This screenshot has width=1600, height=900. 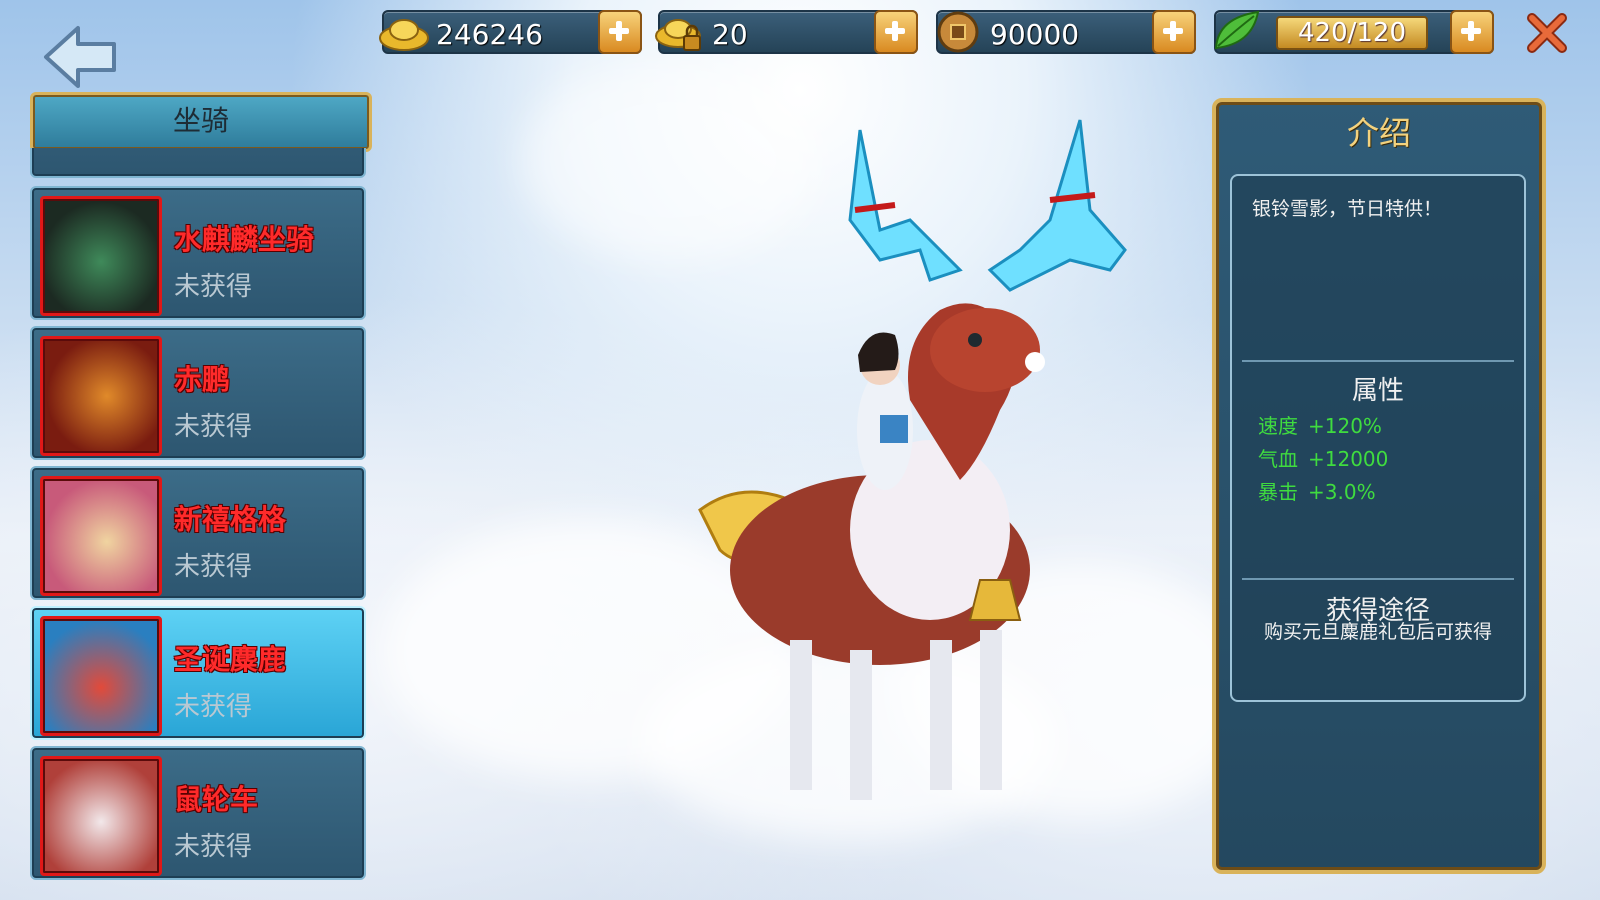 What do you see at coordinates (1342, 492) in the screenshot?
I see `stat-value: +3.0%` at bounding box center [1342, 492].